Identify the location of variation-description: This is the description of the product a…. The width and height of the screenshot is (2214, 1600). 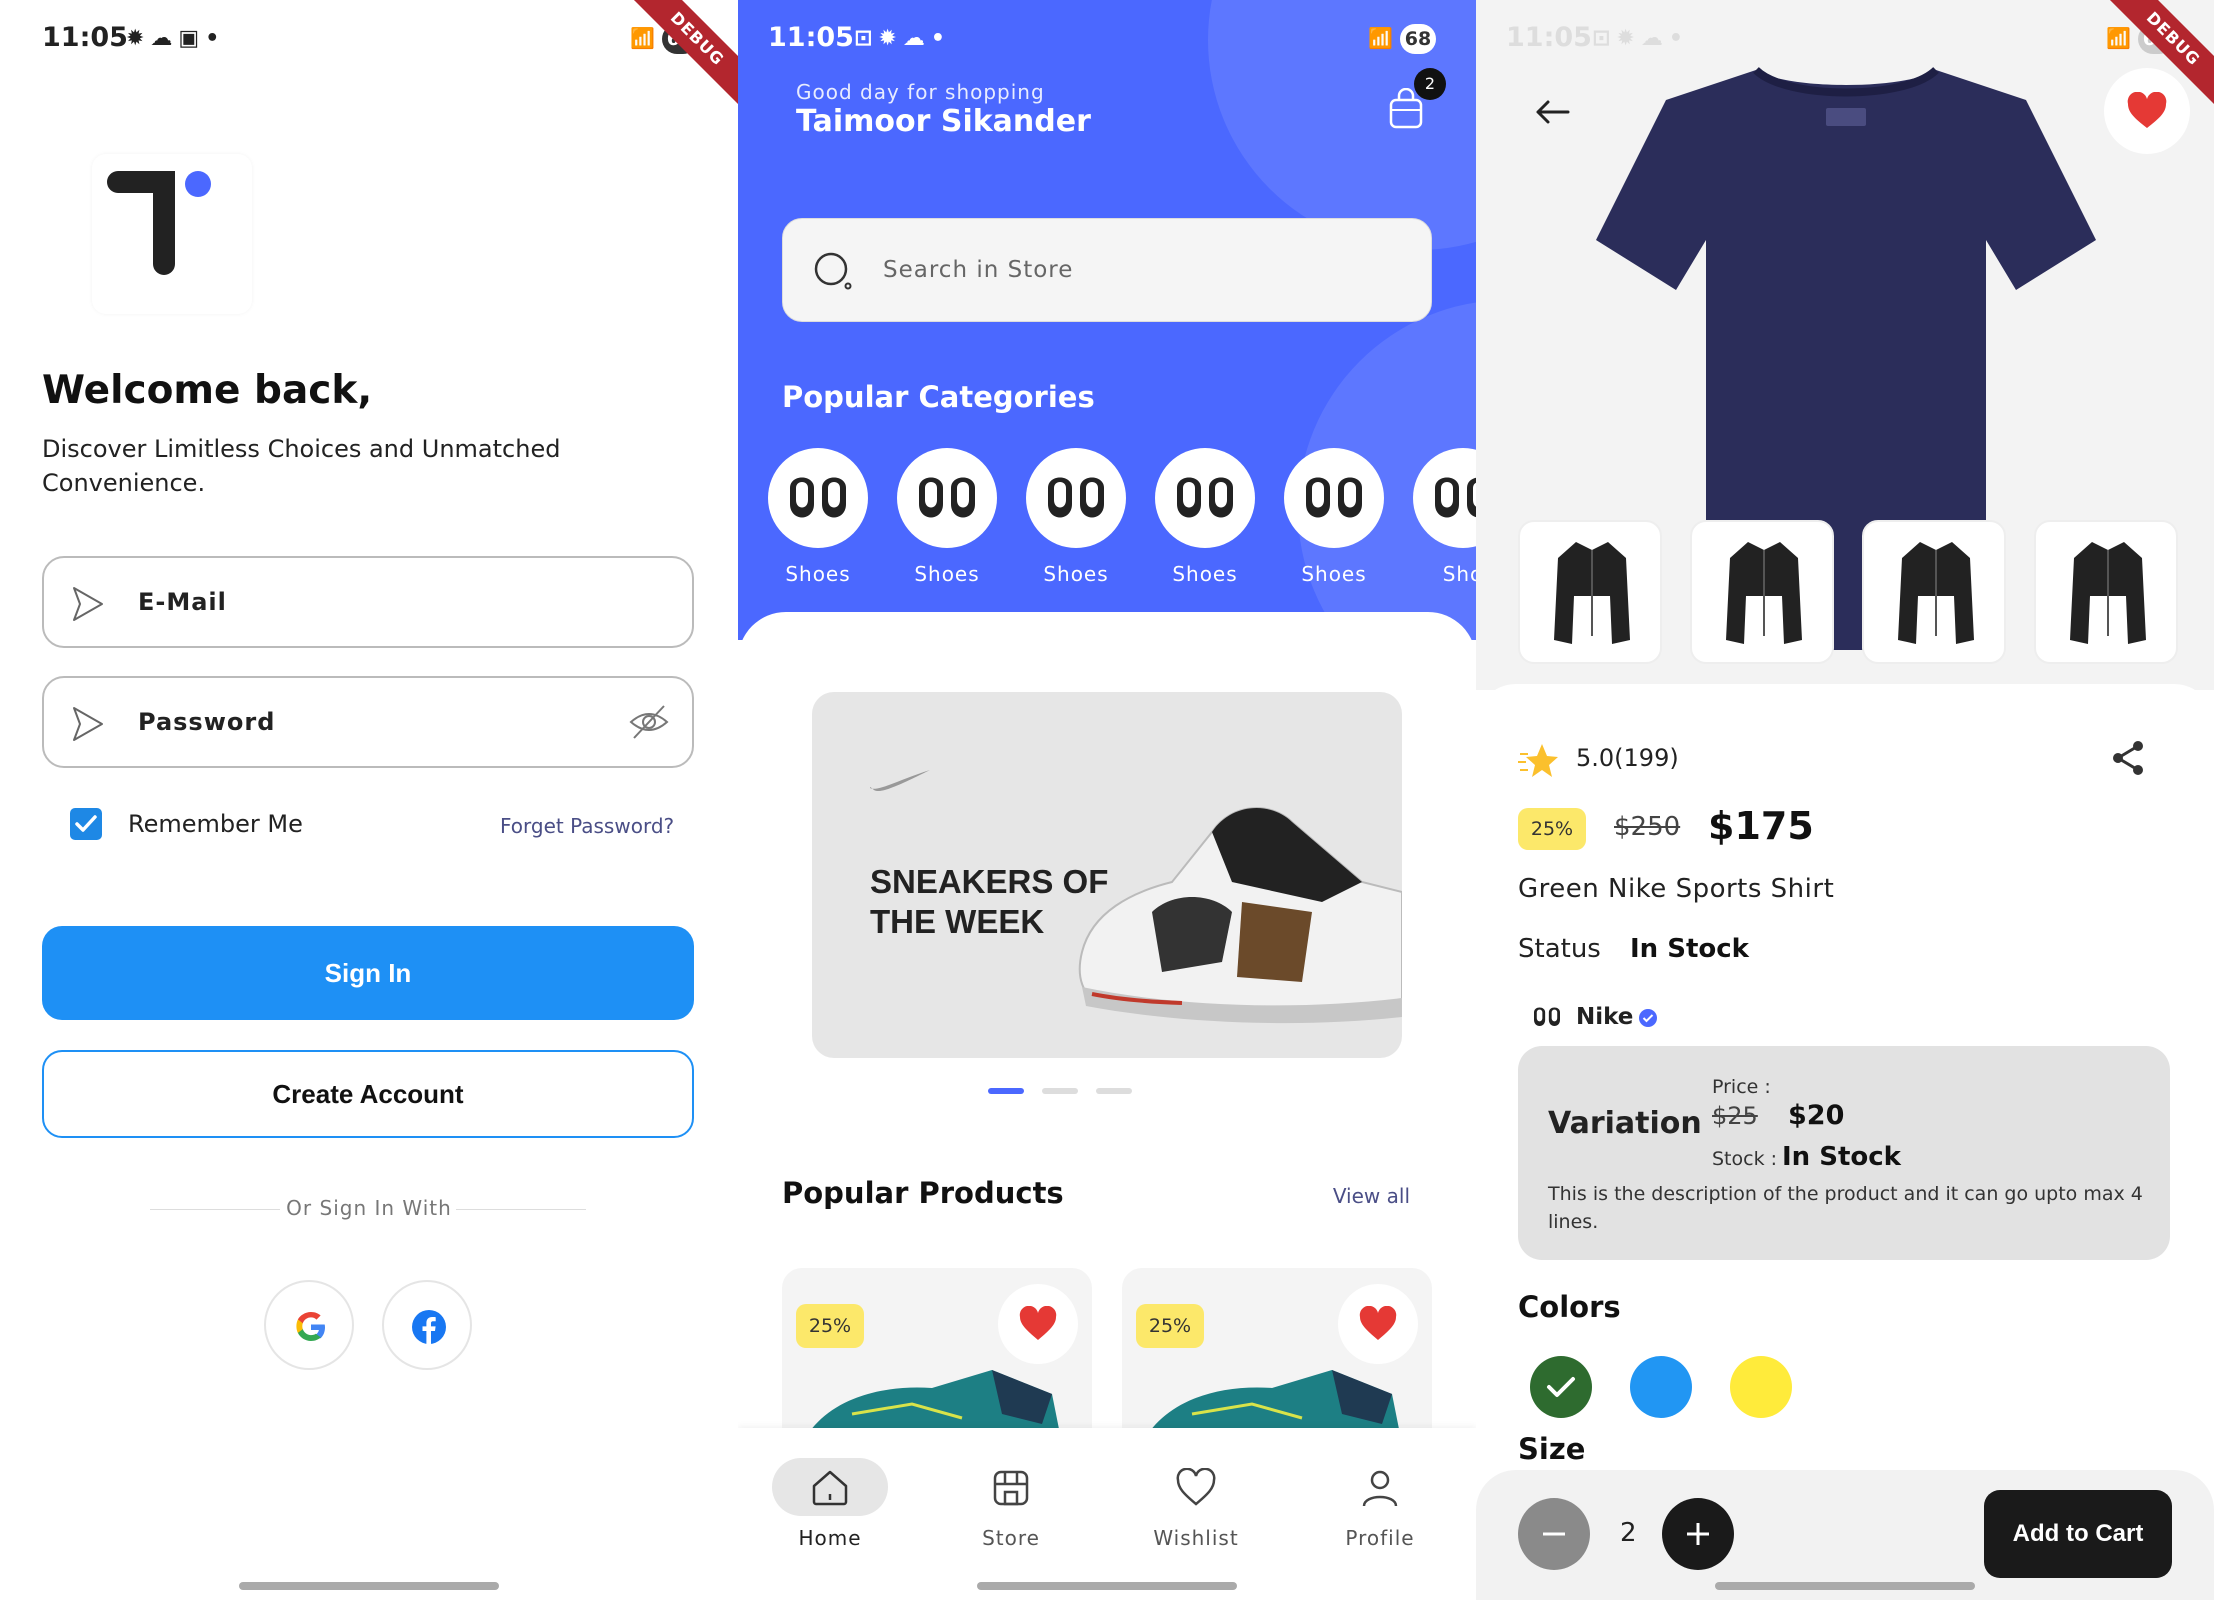
(1845, 1208).